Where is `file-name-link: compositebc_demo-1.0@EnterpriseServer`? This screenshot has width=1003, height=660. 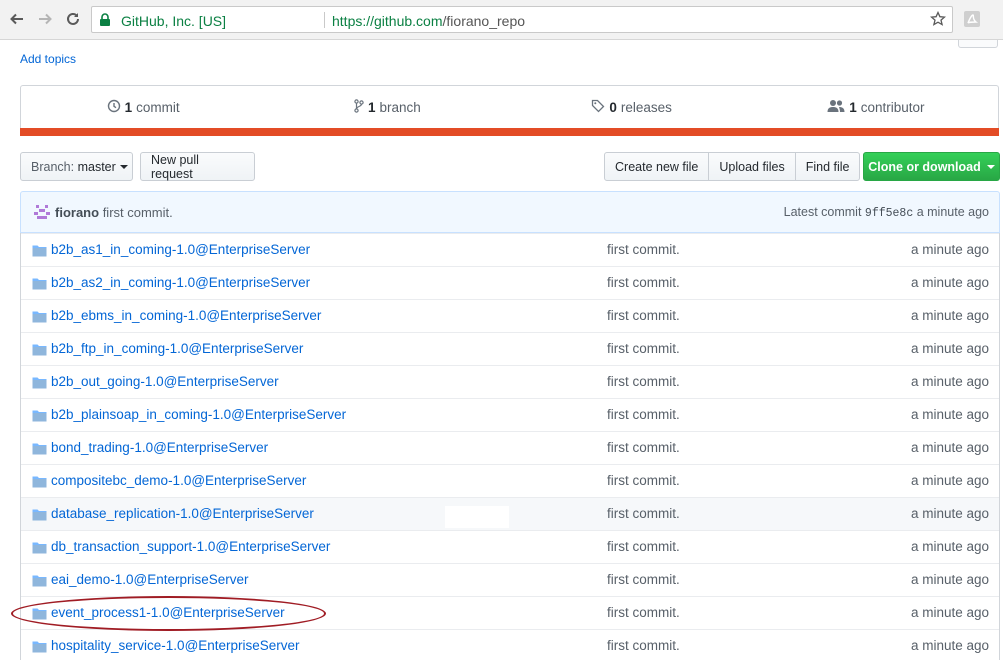 file-name-link: compositebc_demo-1.0@EnterpriseServer is located at coordinates (178, 480).